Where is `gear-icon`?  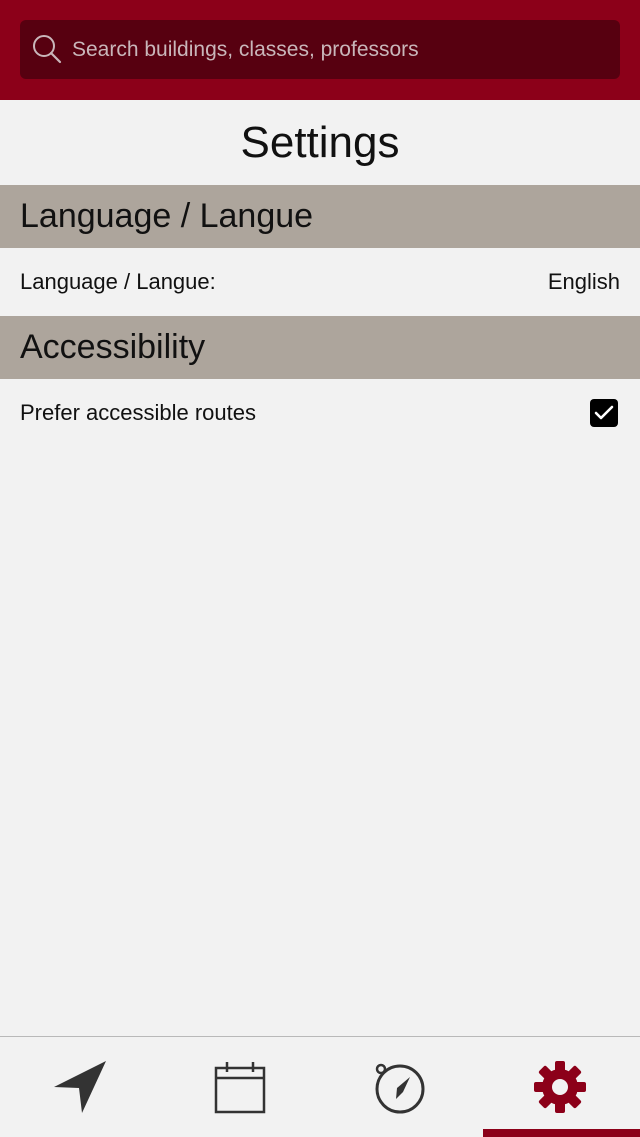 gear-icon is located at coordinates (560, 1087).